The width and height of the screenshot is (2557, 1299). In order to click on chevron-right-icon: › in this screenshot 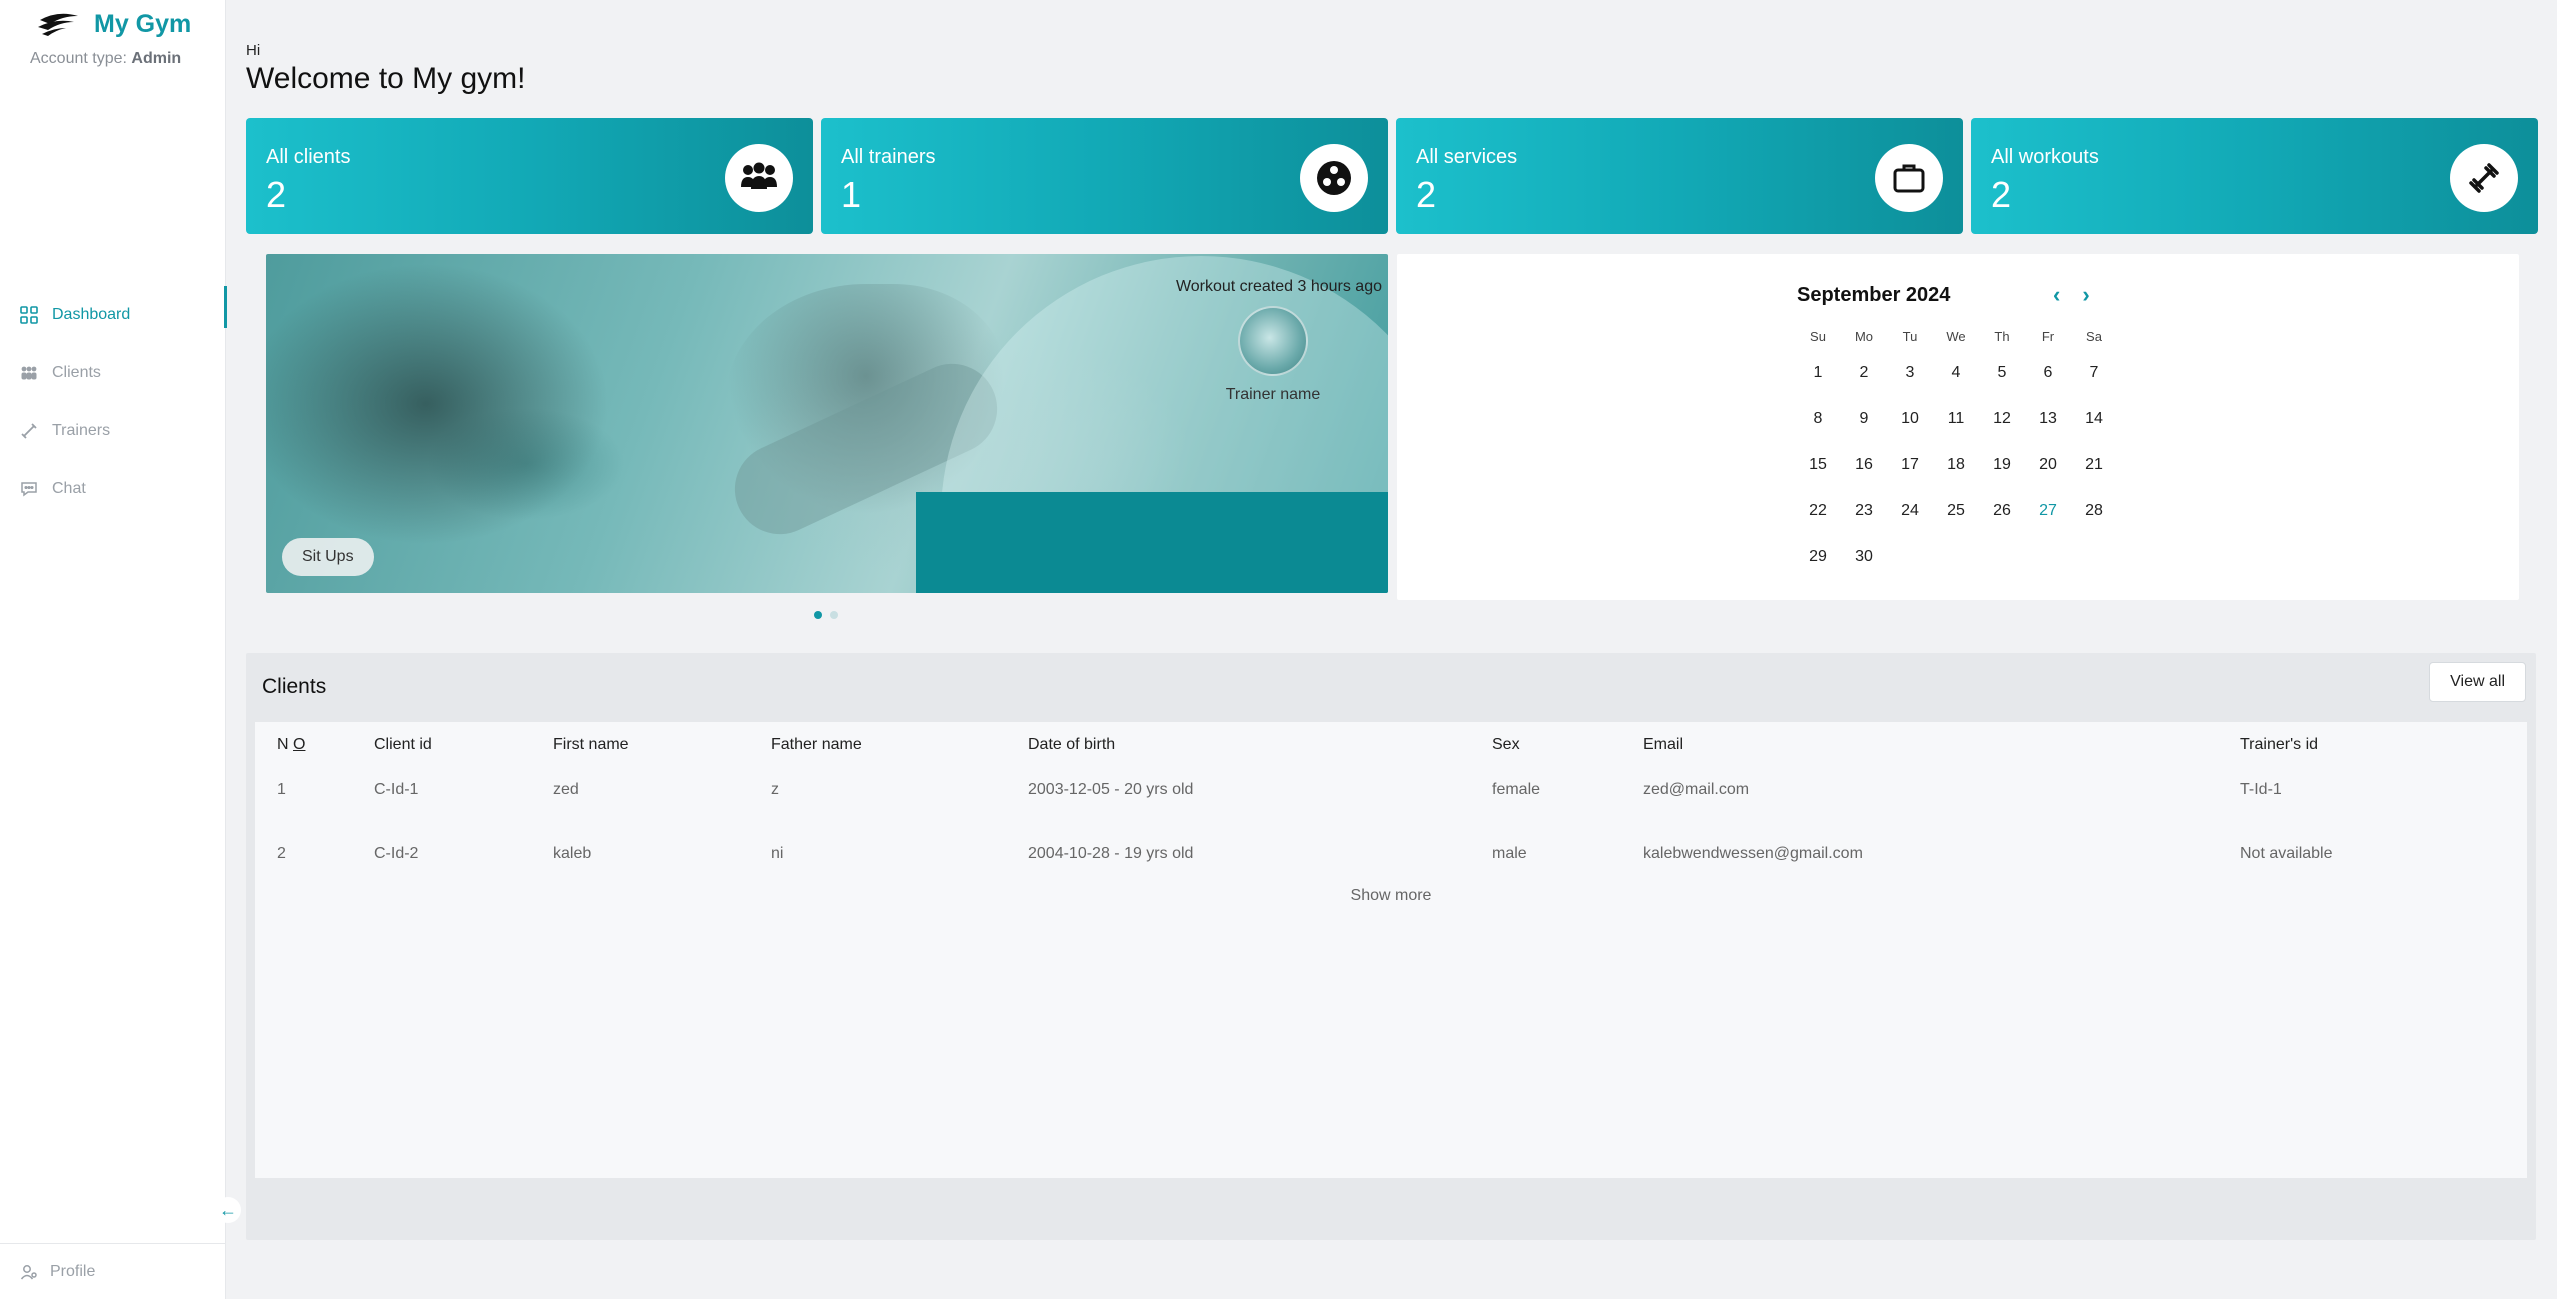, I will do `click(2085, 295)`.